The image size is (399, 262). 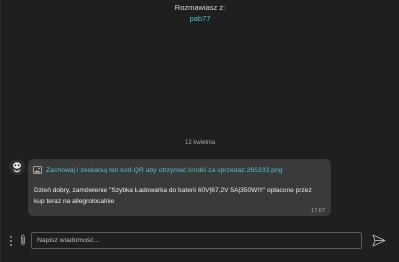 What do you see at coordinates (200, 143) in the screenshot?
I see `date-separator: 12 kwietnia` at bounding box center [200, 143].